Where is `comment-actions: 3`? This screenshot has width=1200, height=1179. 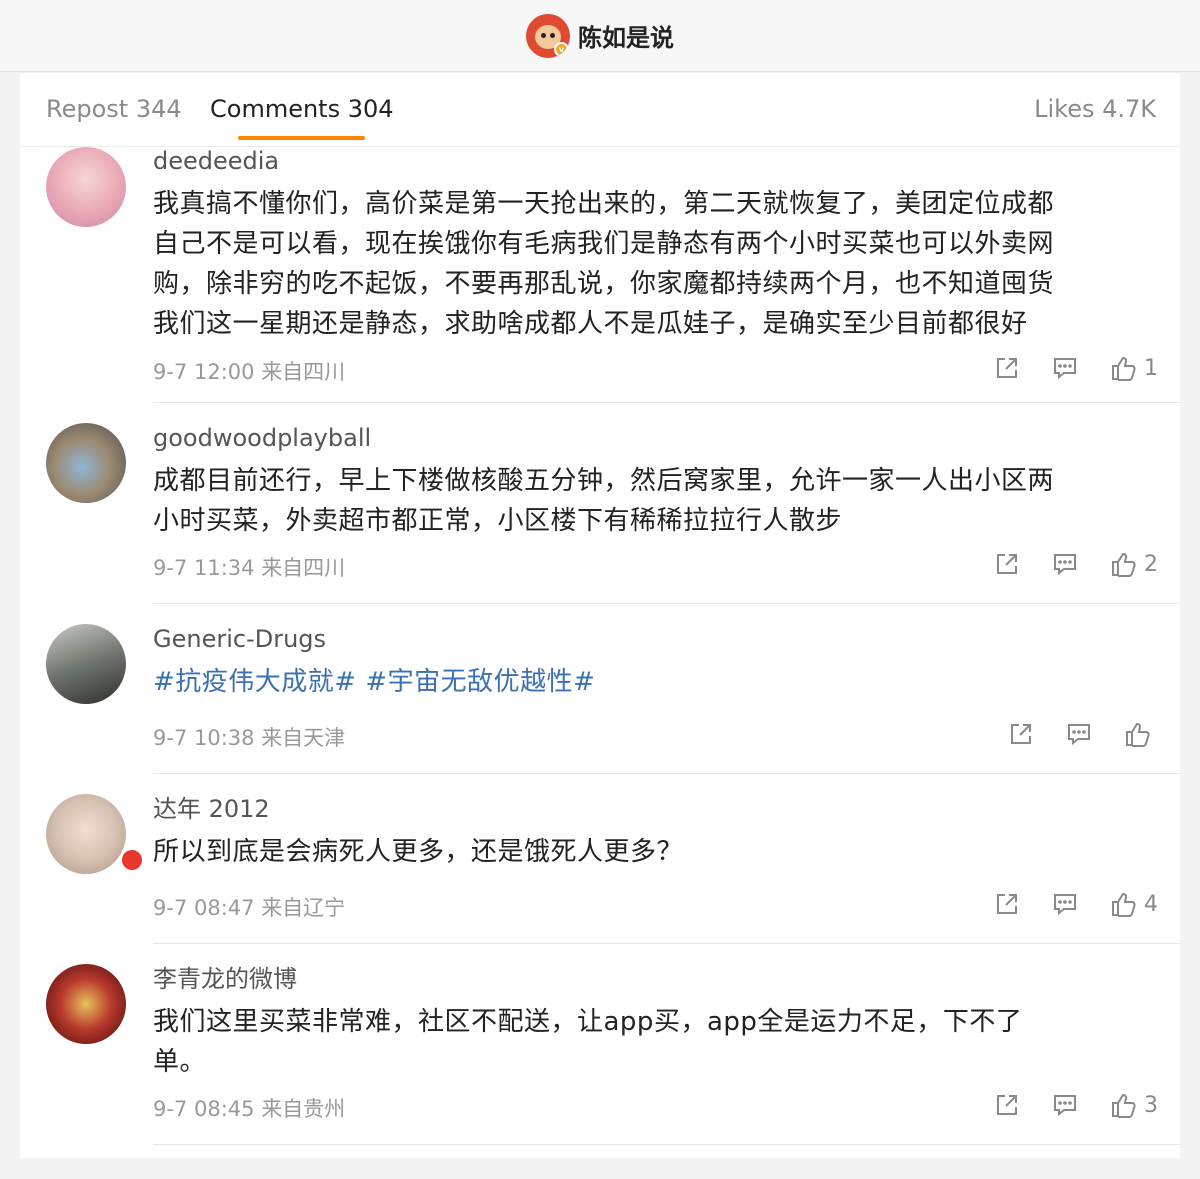 comment-actions: 3 is located at coordinates (1060, 1105).